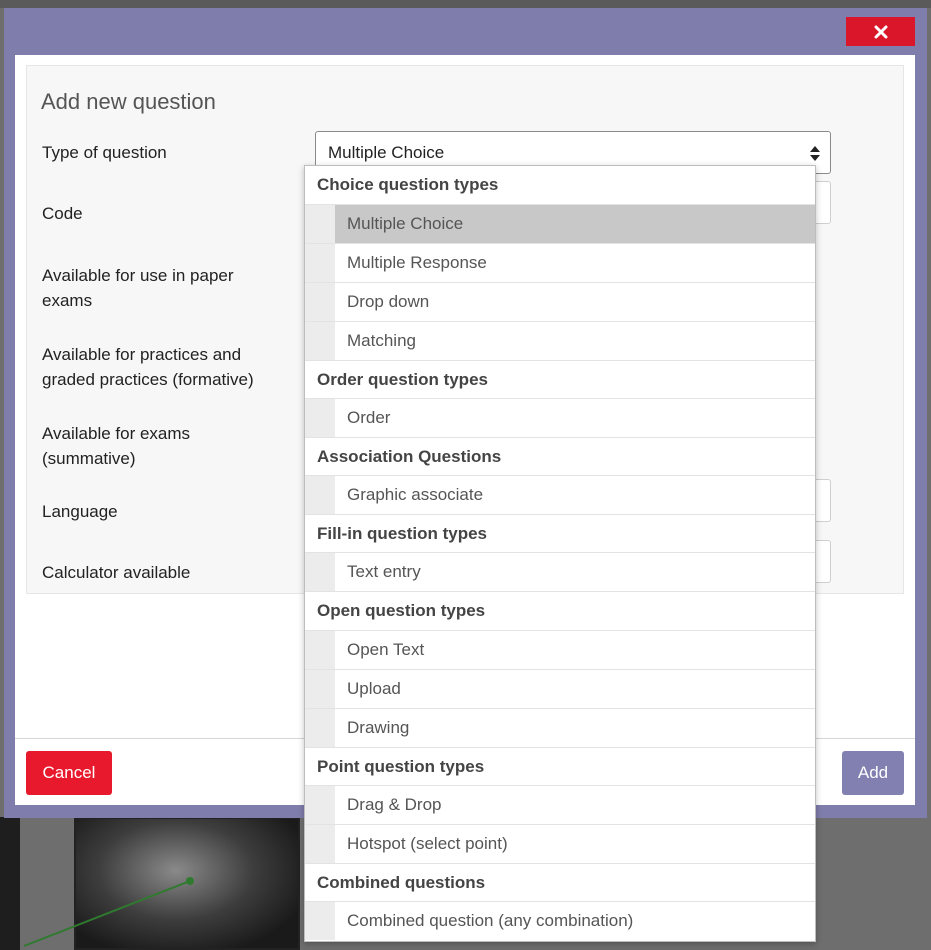  Describe the element at coordinates (386, 649) in the screenshot. I see `option-label: Open Text` at that location.